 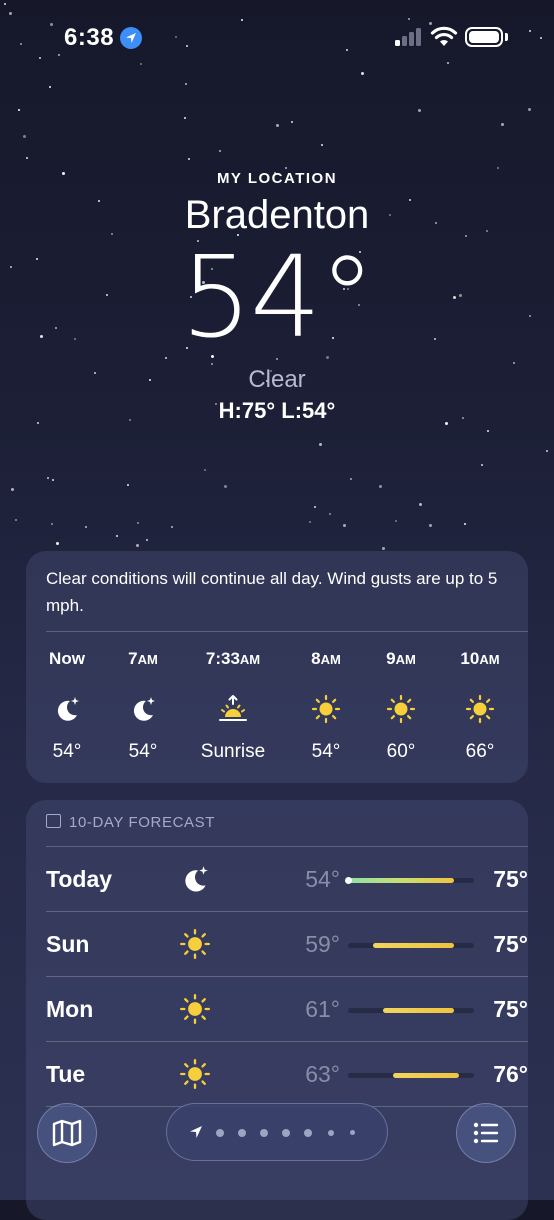 I want to click on hour-label: 10AM, so click(x=480, y=658).